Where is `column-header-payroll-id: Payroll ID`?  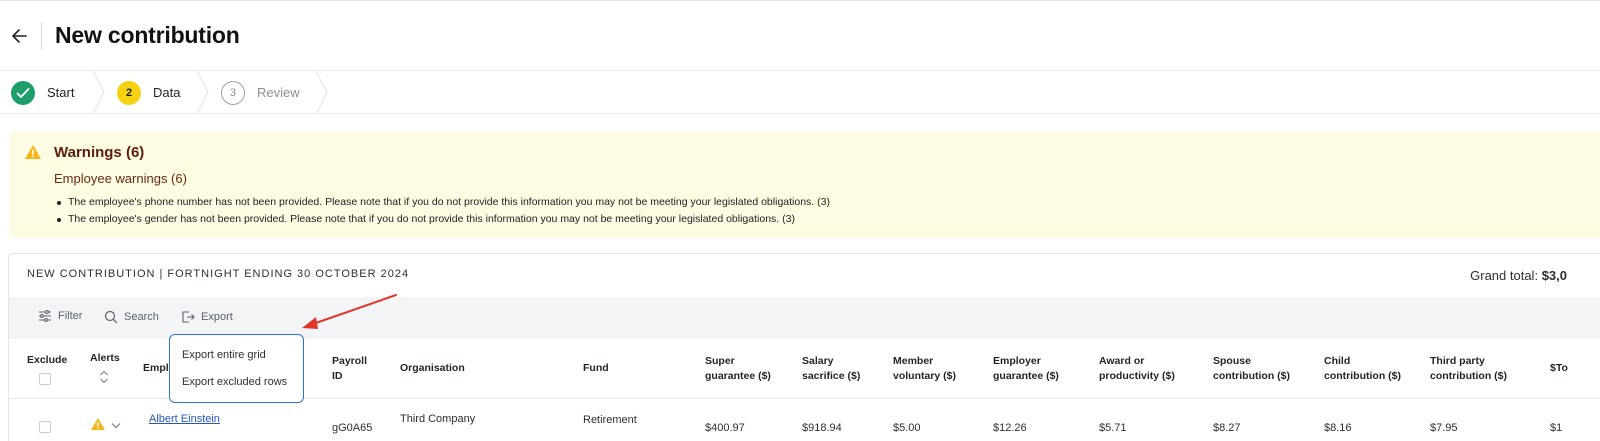 column-header-payroll-id: Payroll ID is located at coordinates (349, 369).